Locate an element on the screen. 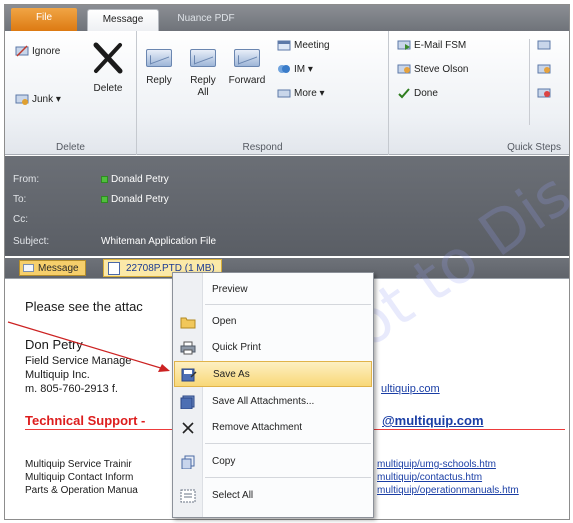 The height and width of the screenshot is (523, 573). signature-phone: m. 805-760-2913 f. is located at coordinates (71, 389).